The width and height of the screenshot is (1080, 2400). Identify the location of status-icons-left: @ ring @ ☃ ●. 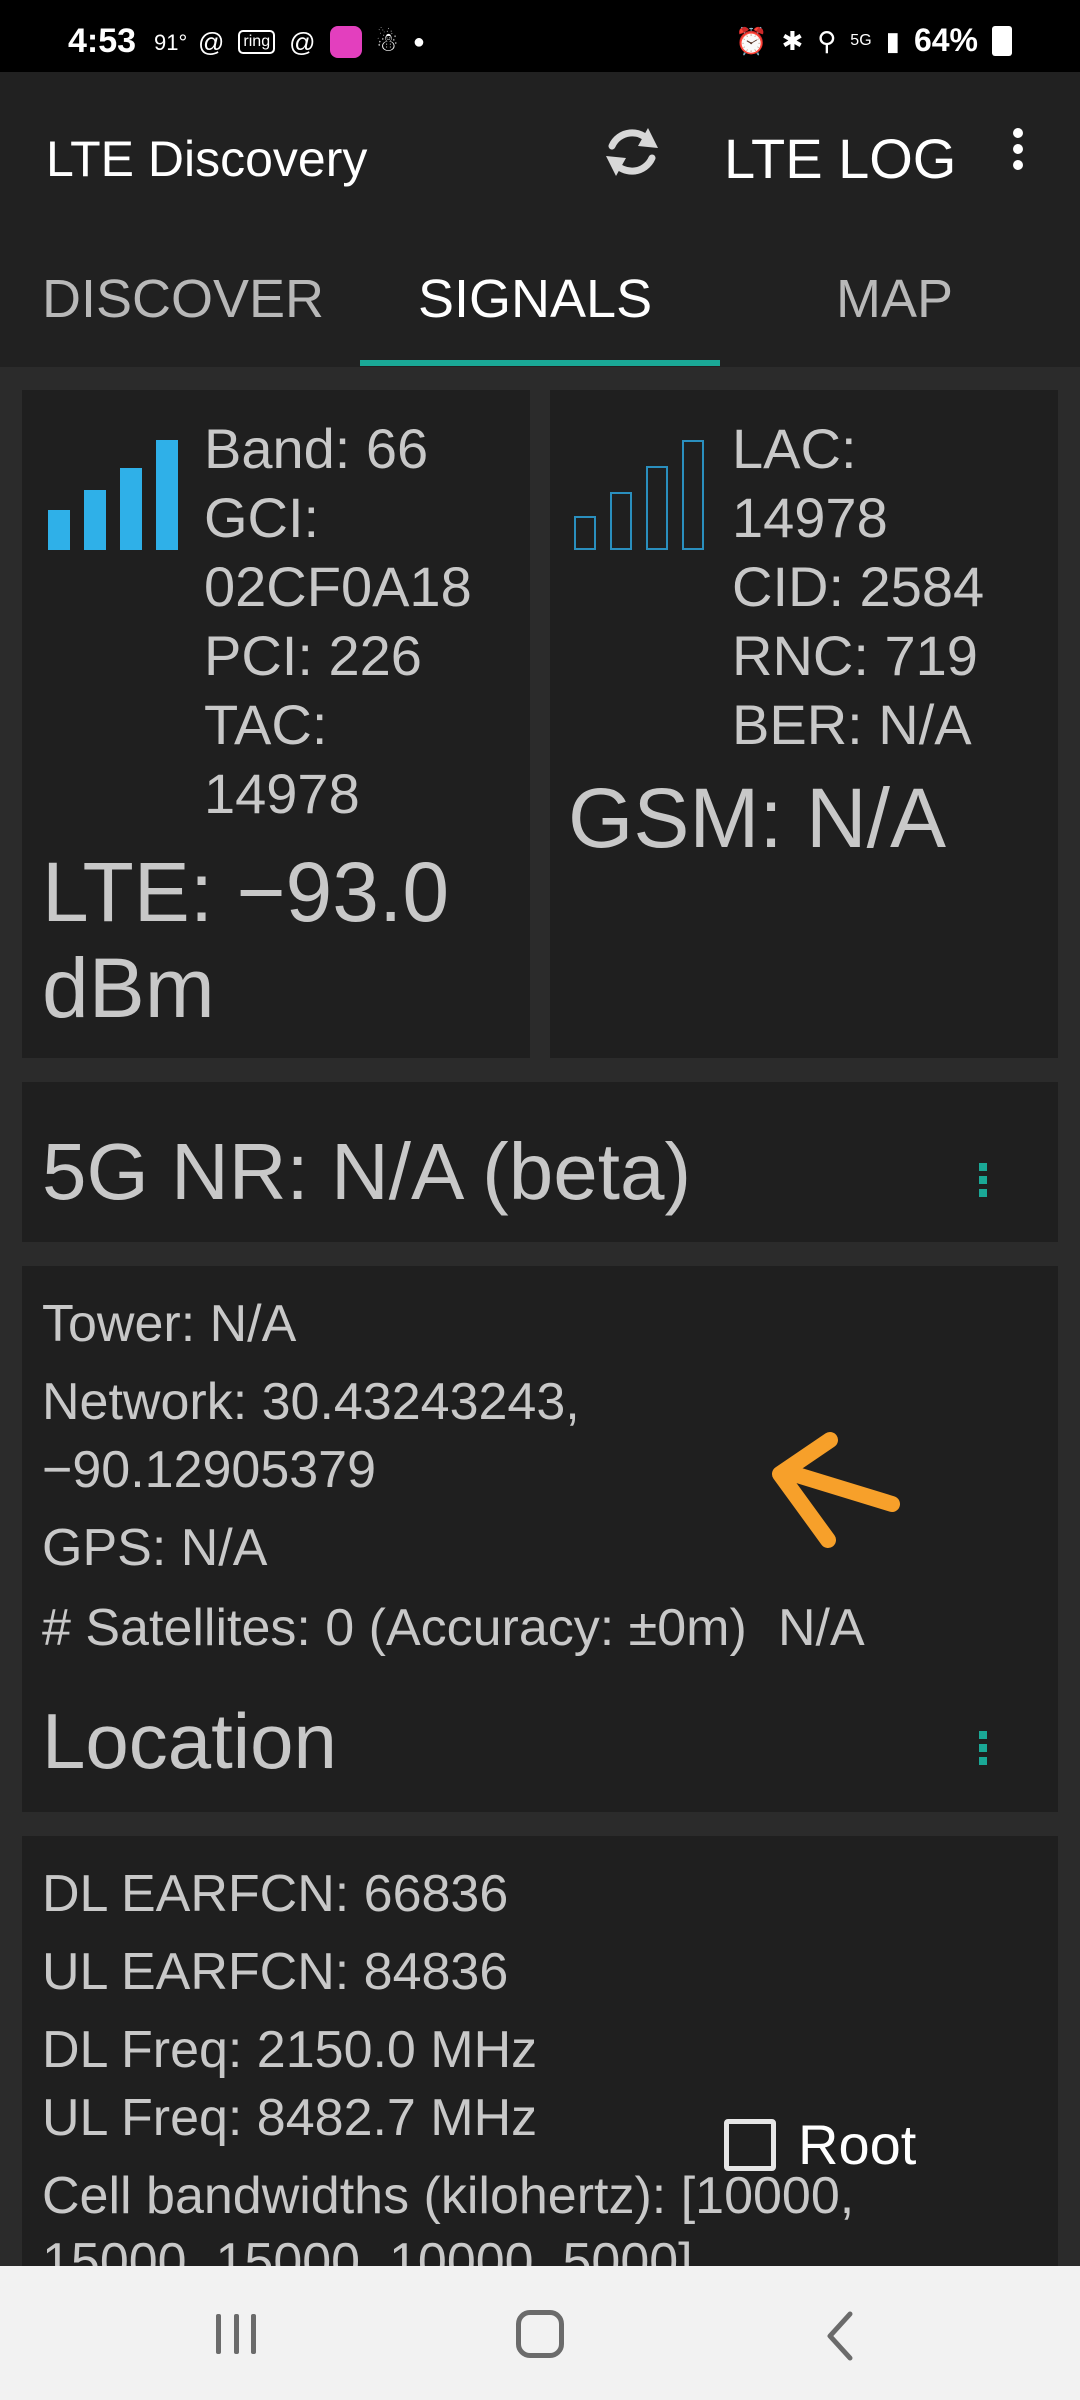
(311, 42).